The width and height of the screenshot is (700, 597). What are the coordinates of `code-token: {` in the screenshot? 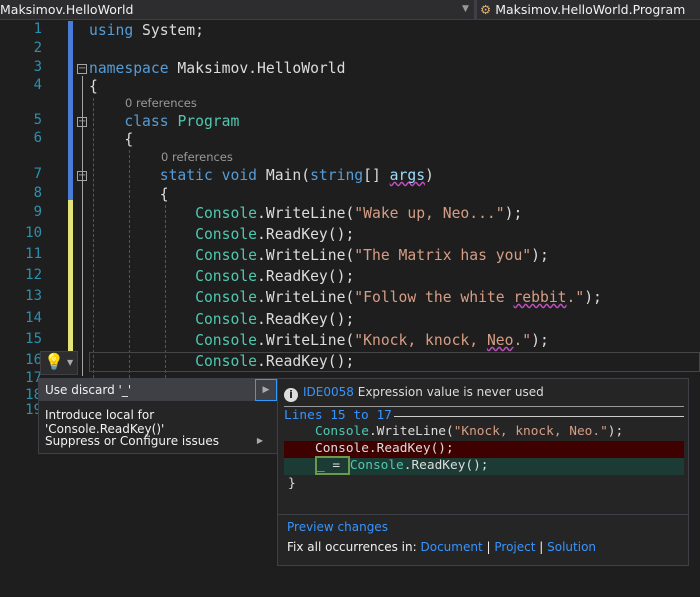 It's located at (129, 194).